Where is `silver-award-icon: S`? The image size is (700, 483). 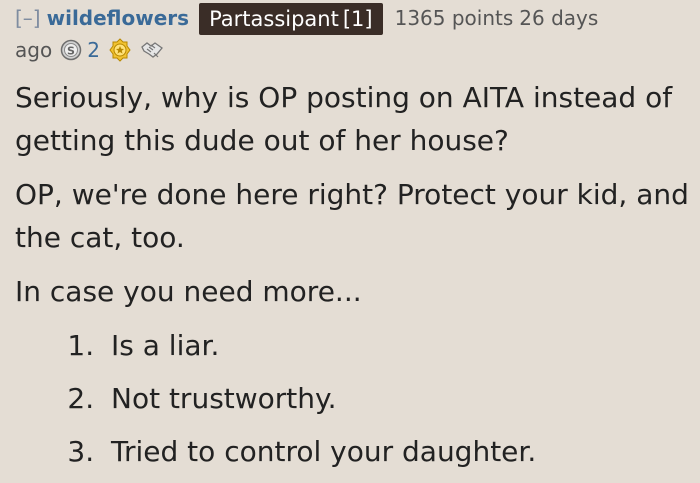 silver-award-icon: S is located at coordinates (71, 50).